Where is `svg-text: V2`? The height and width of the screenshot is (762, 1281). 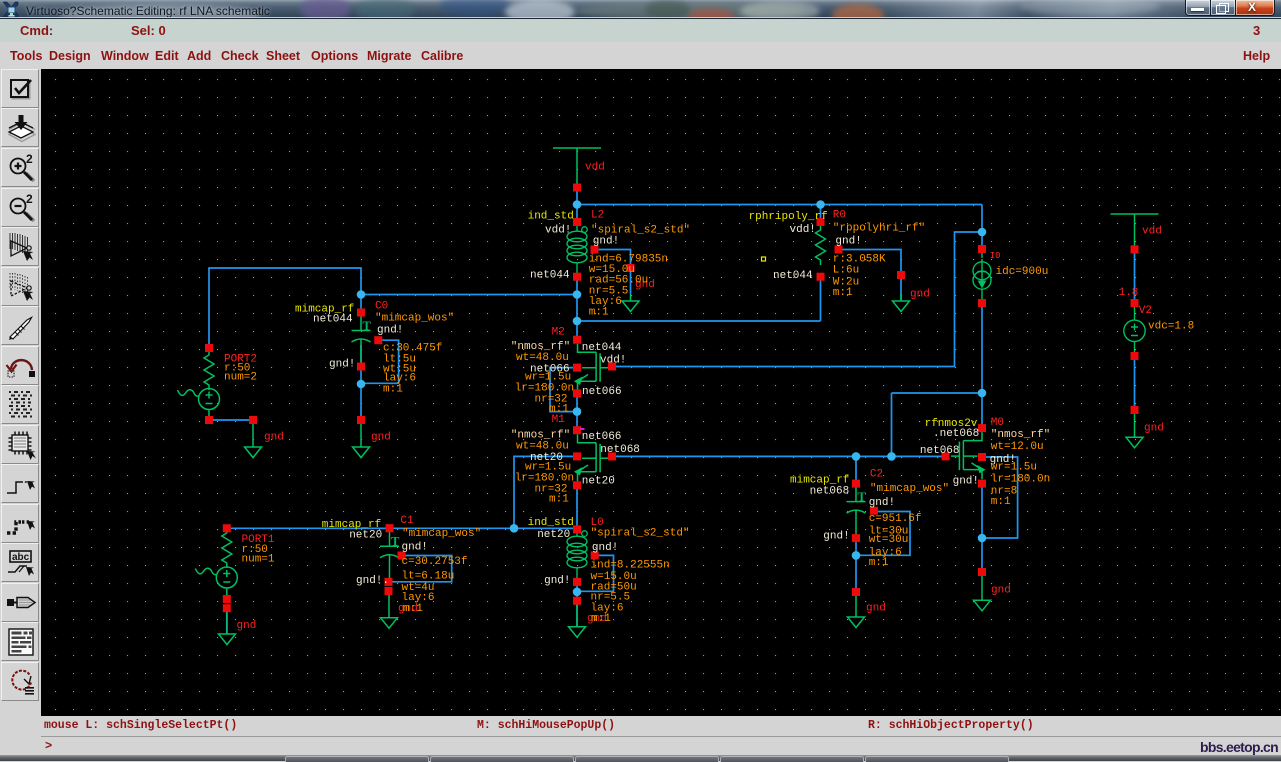 svg-text: V2 is located at coordinates (1145, 311).